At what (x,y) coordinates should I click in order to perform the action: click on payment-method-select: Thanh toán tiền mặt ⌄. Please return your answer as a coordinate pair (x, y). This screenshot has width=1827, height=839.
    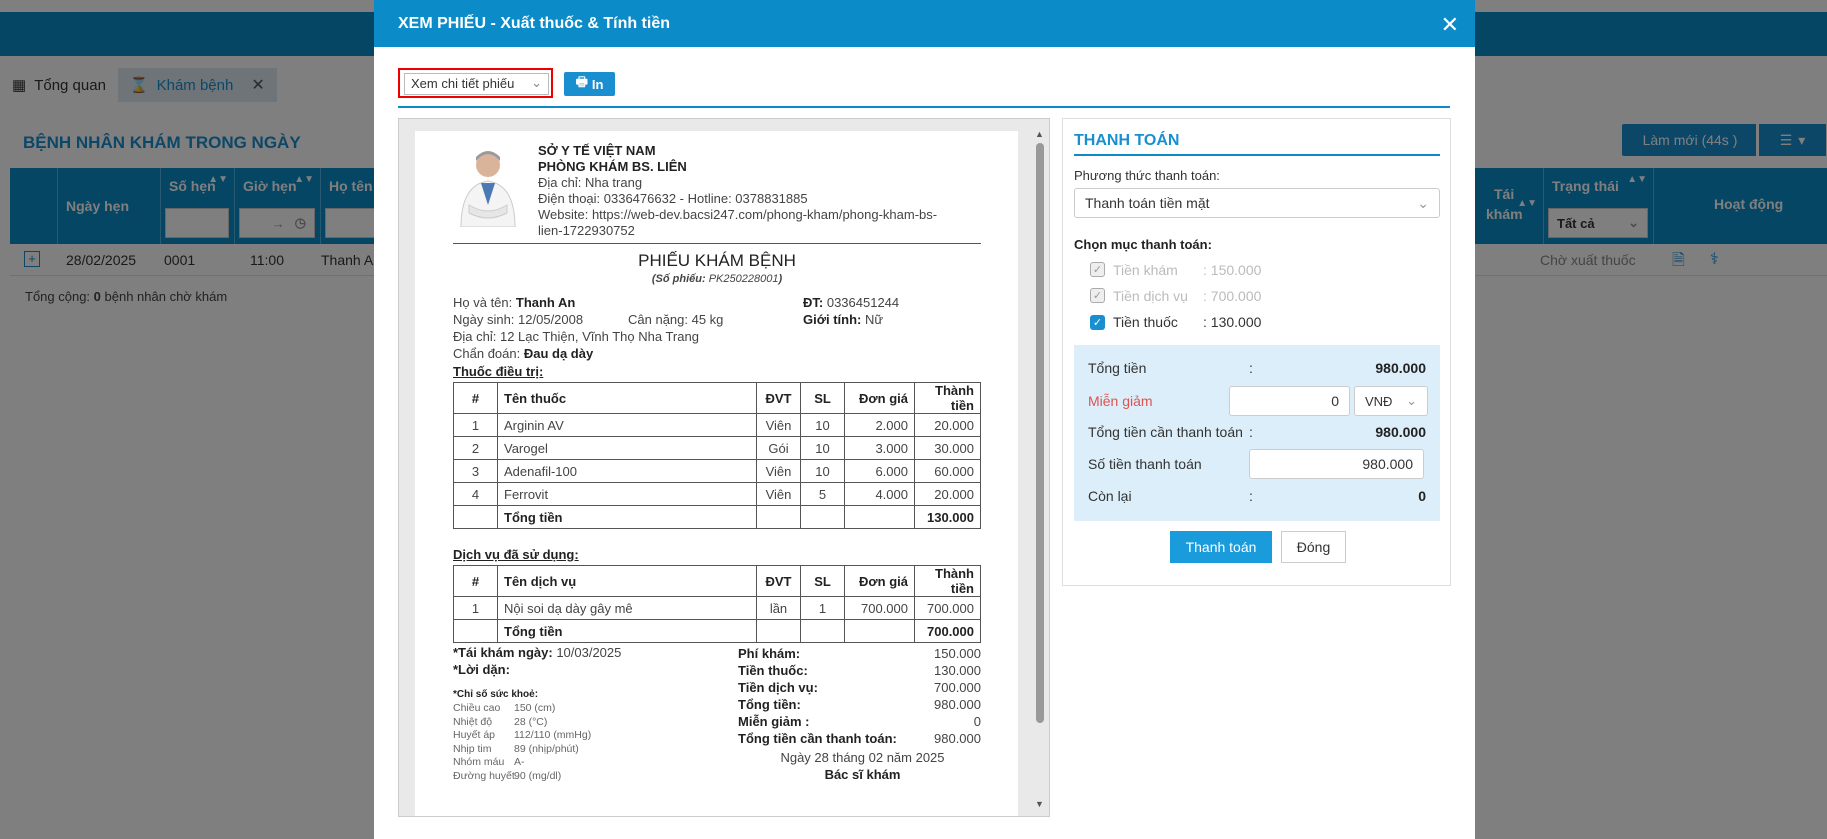
    Looking at the image, I should click on (1257, 203).